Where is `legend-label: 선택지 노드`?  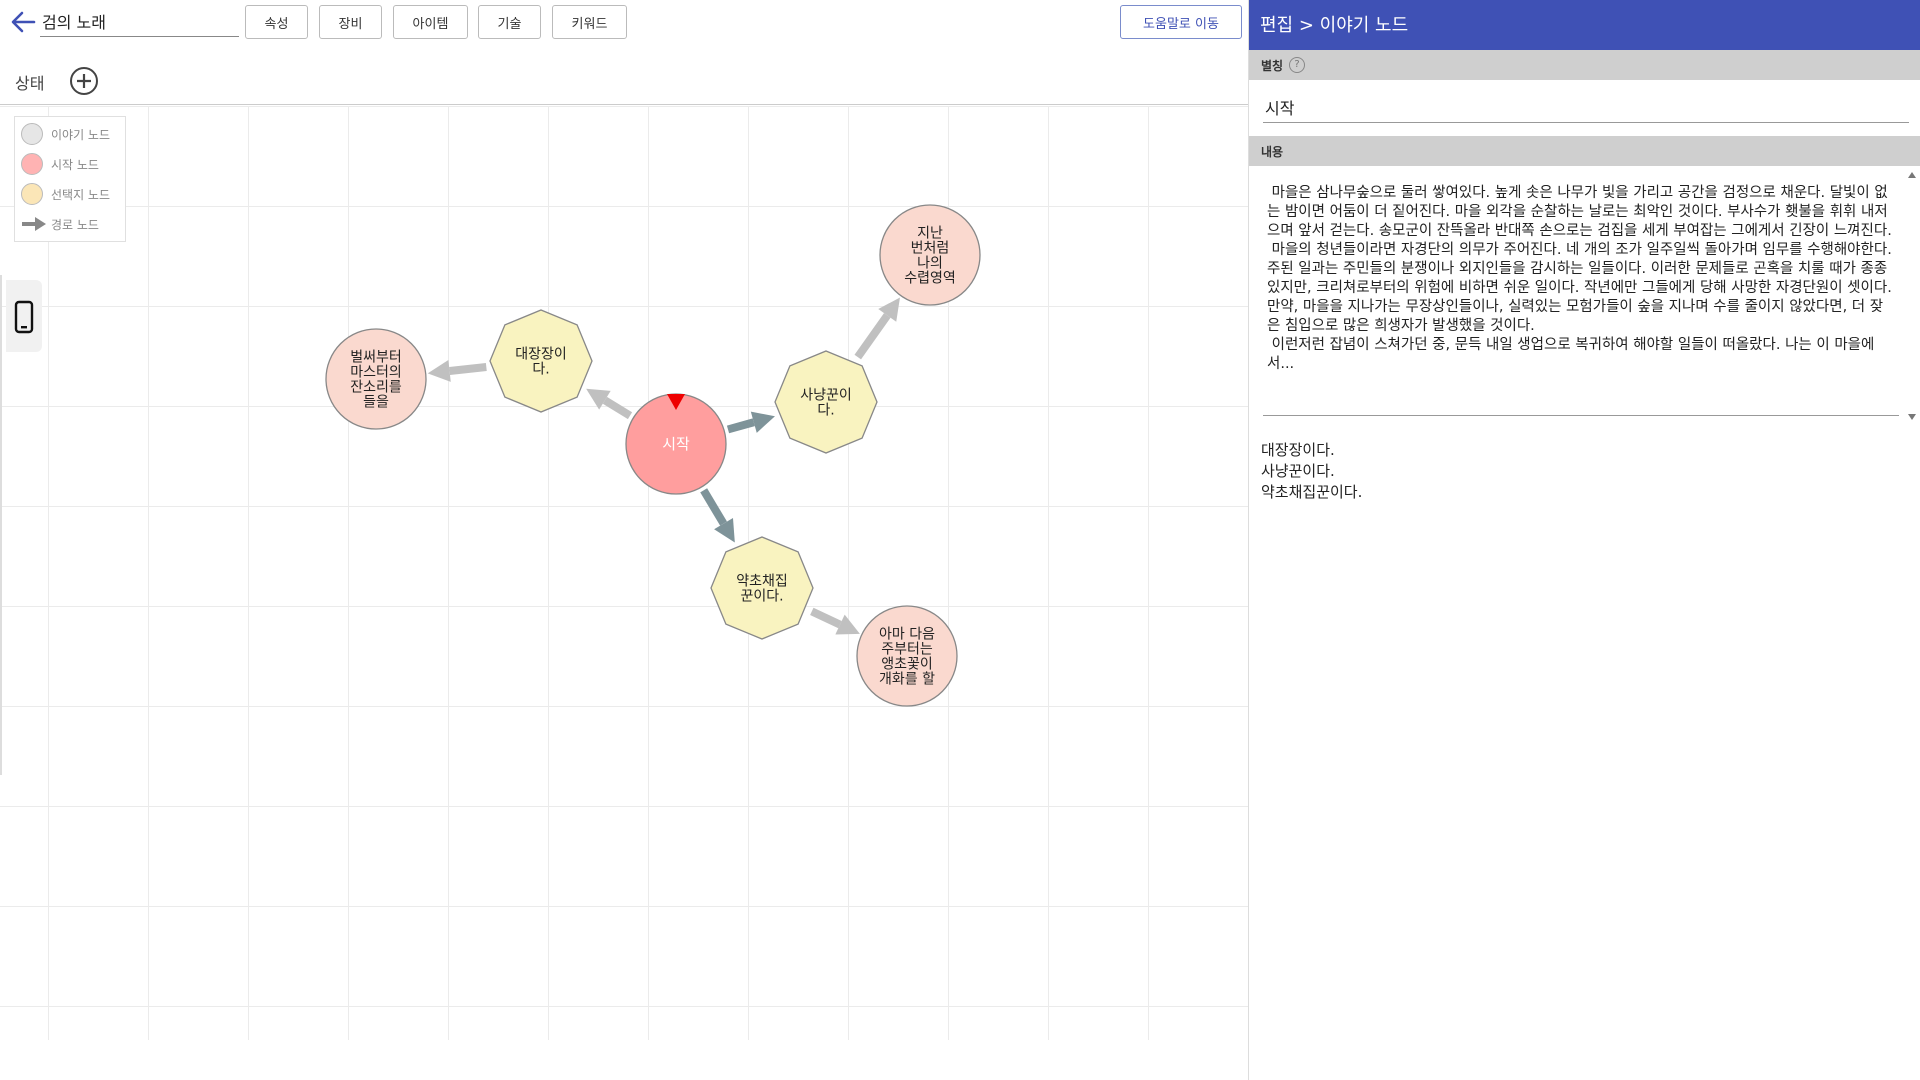 legend-label: 선택지 노드 is located at coordinates (81, 195).